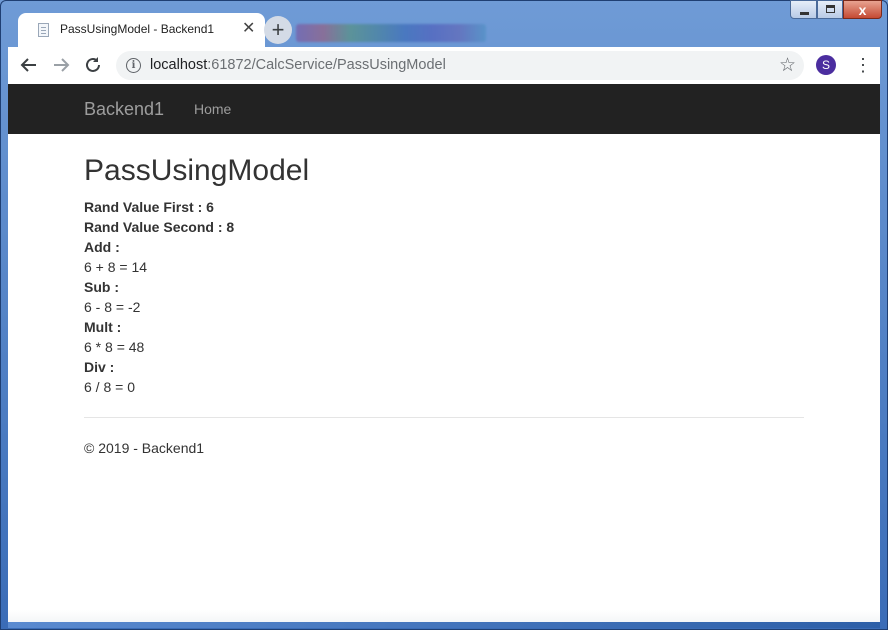 Image resolution: width=888 pixels, height=630 pixels. I want to click on result-label: Mult :, so click(103, 327).